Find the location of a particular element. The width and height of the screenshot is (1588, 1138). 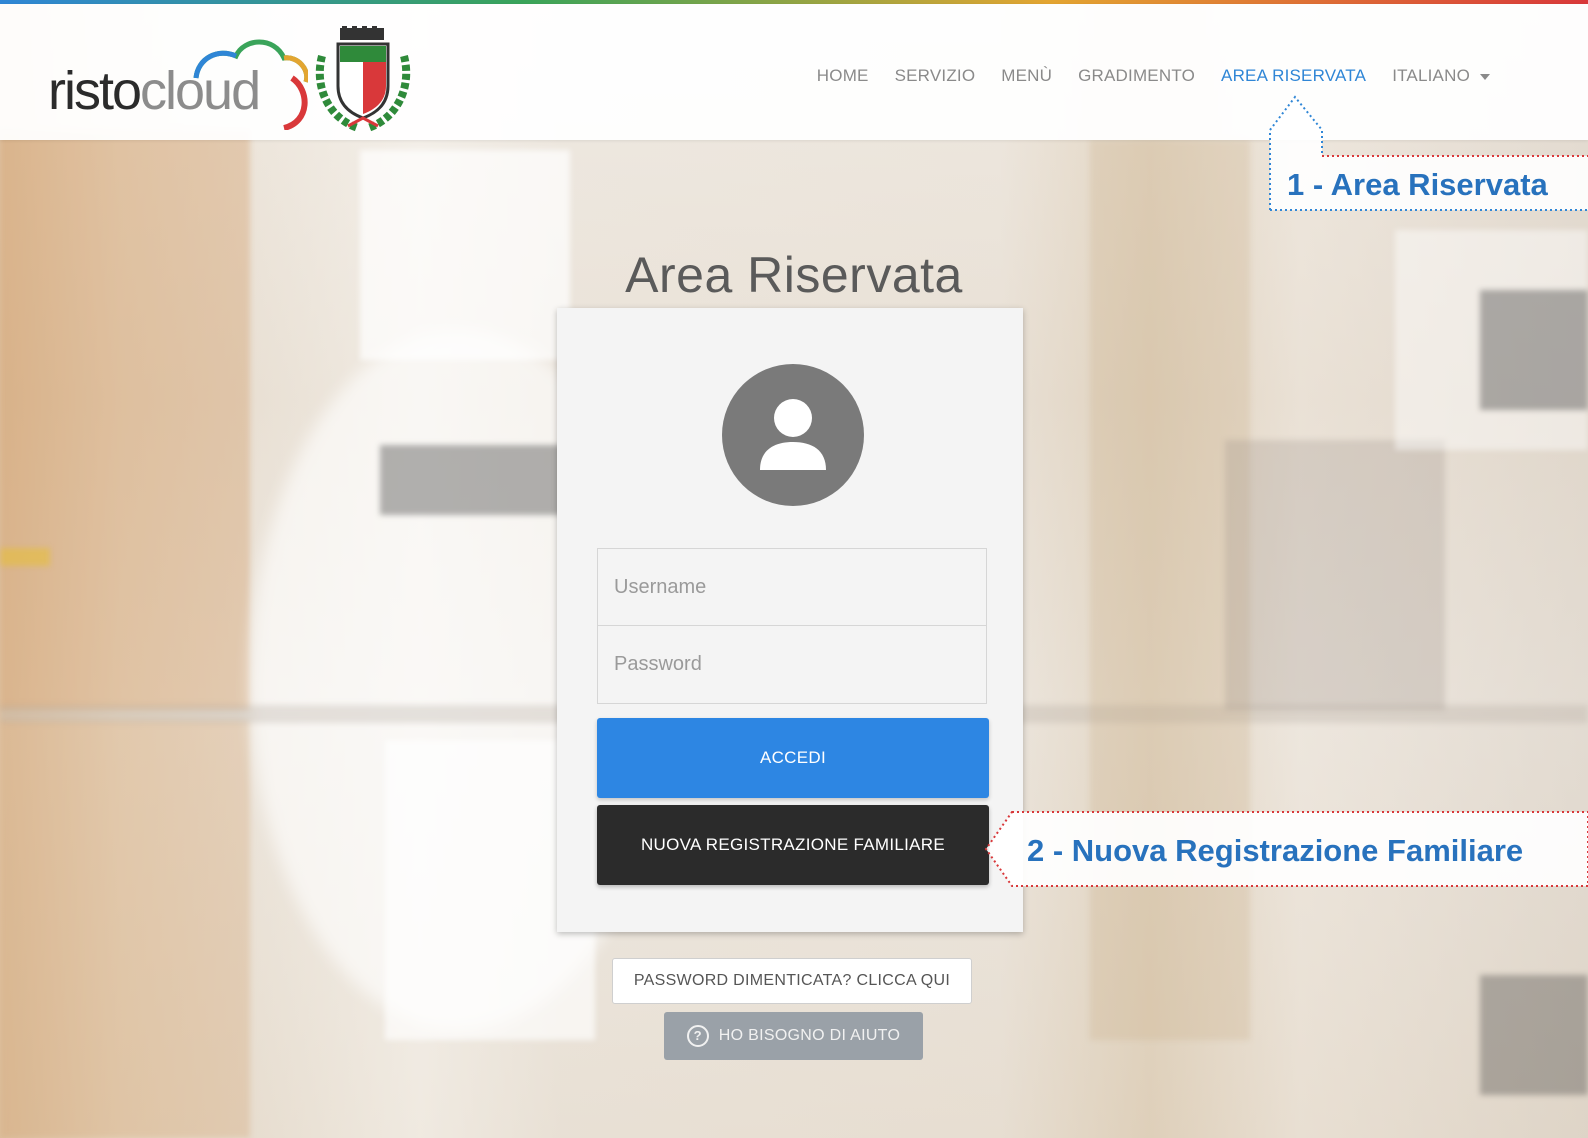

callout-area-riservata: 1 - Area Riservata is located at coordinates (1417, 184).